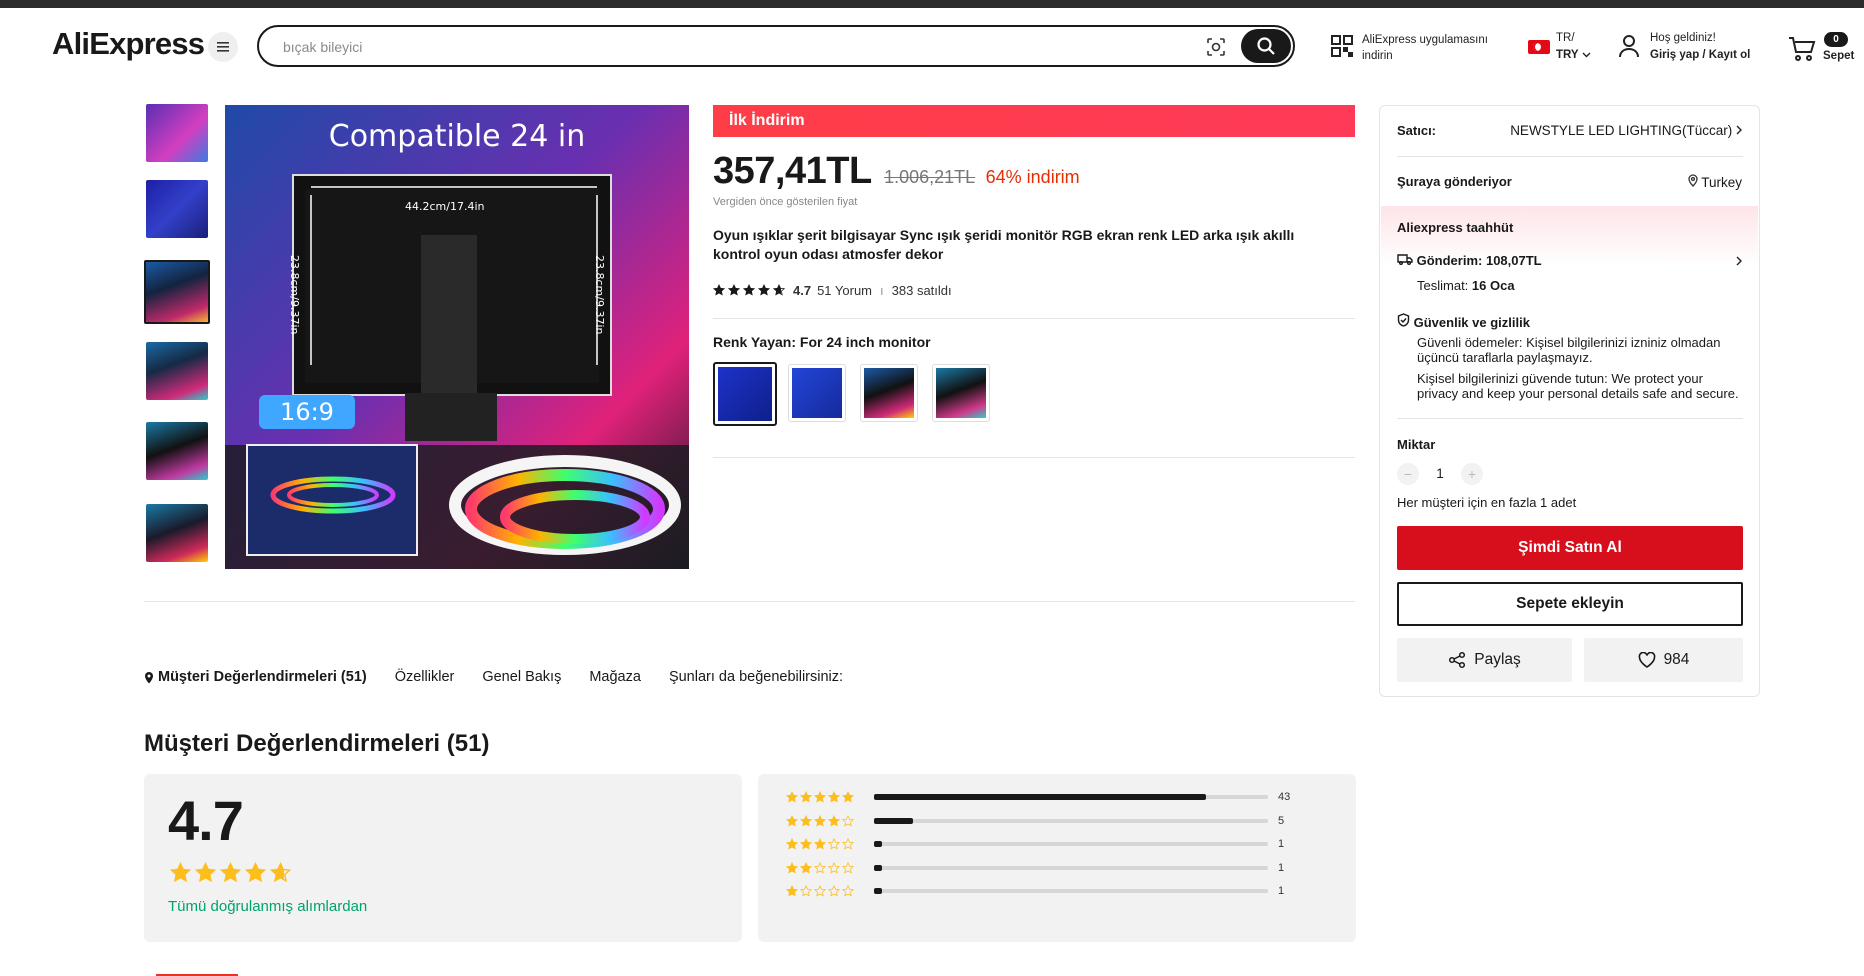 This screenshot has width=1864, height=976. What do you see at coordinates (1823, 48) in the screenshot?
I see `cart-button: 0 Sepet` at bounding box center [1823, 48].